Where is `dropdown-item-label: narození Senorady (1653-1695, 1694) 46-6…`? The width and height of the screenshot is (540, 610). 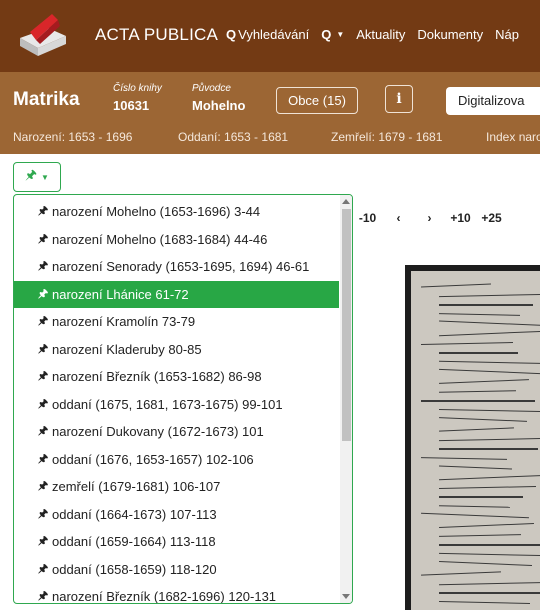
dropdown-item-label: narození Senorady (1653-1695, 1694) 46-6… is located at coordinates (181, 267).